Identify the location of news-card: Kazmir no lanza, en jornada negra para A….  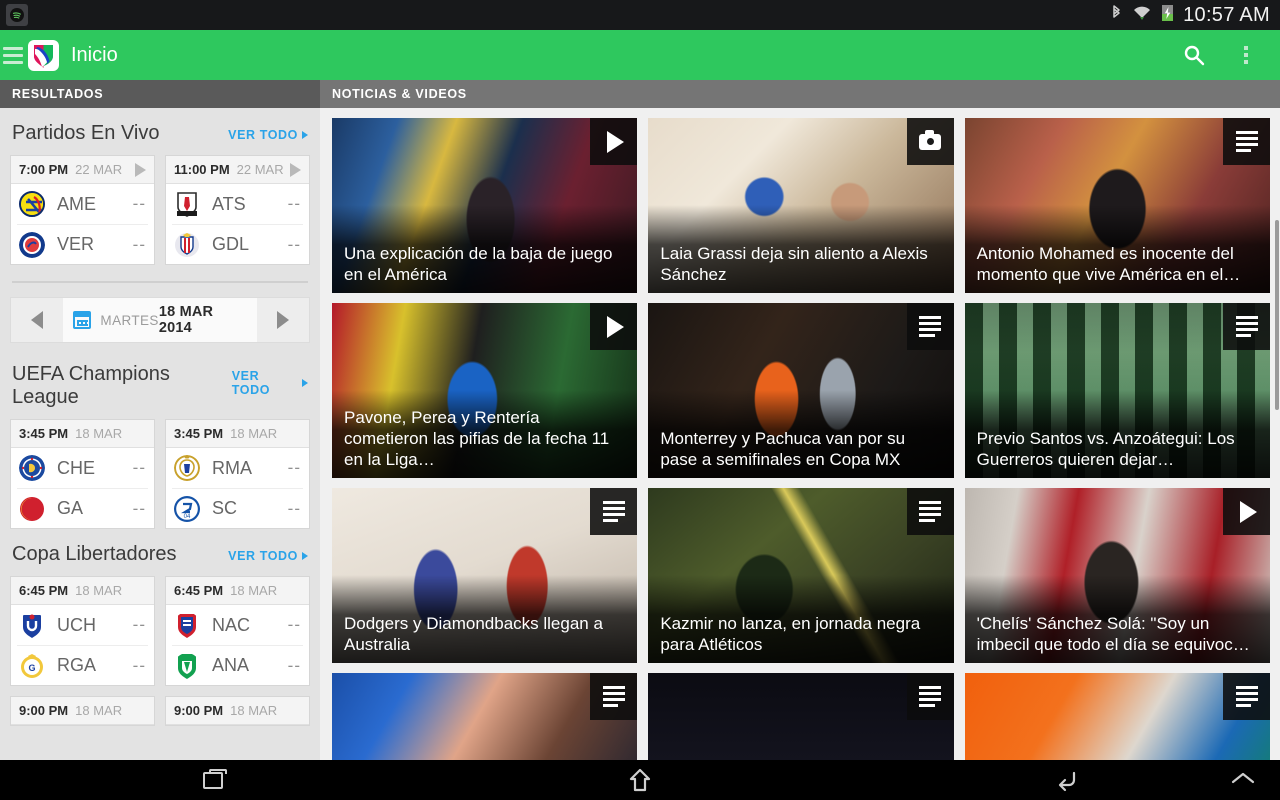
(801, 575).